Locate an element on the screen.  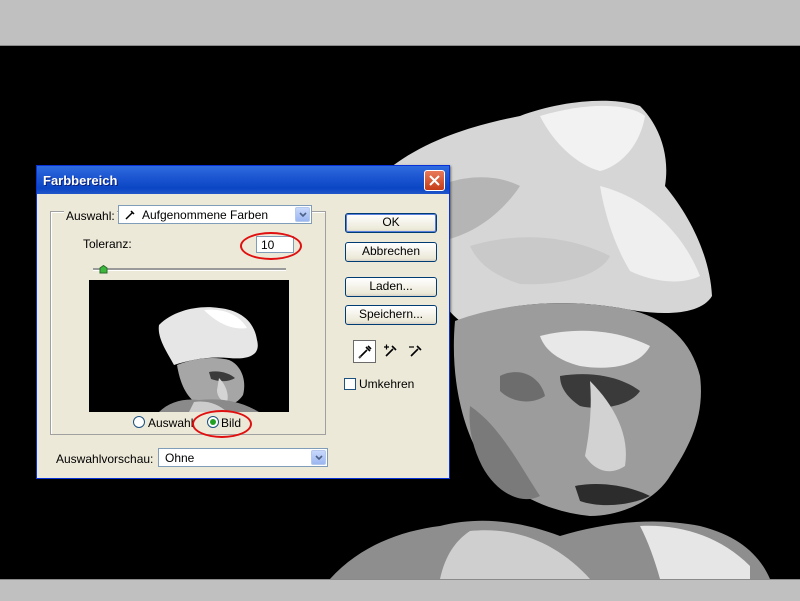
eyedropper-plus-icon is located at coordinates (390, 350).